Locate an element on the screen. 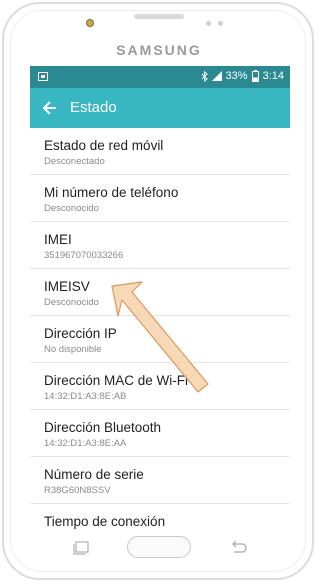 The width and height of the screenshot is (320, 584). list-item-title: Mi número de teléfono is located at coordinates (111, 192).